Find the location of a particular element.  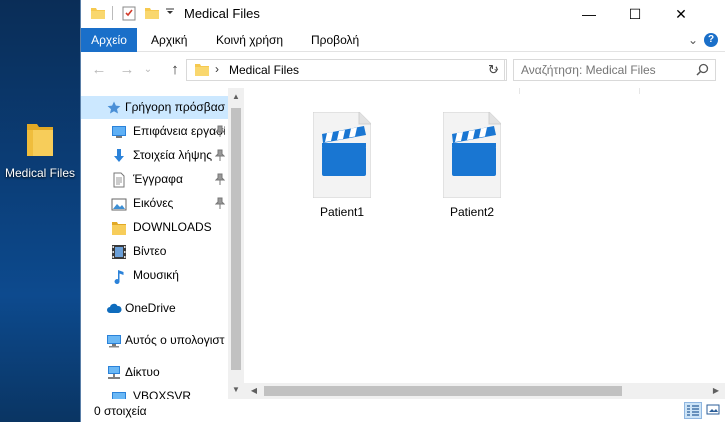

close-button: ✕ is located at coordinates (681, 14).